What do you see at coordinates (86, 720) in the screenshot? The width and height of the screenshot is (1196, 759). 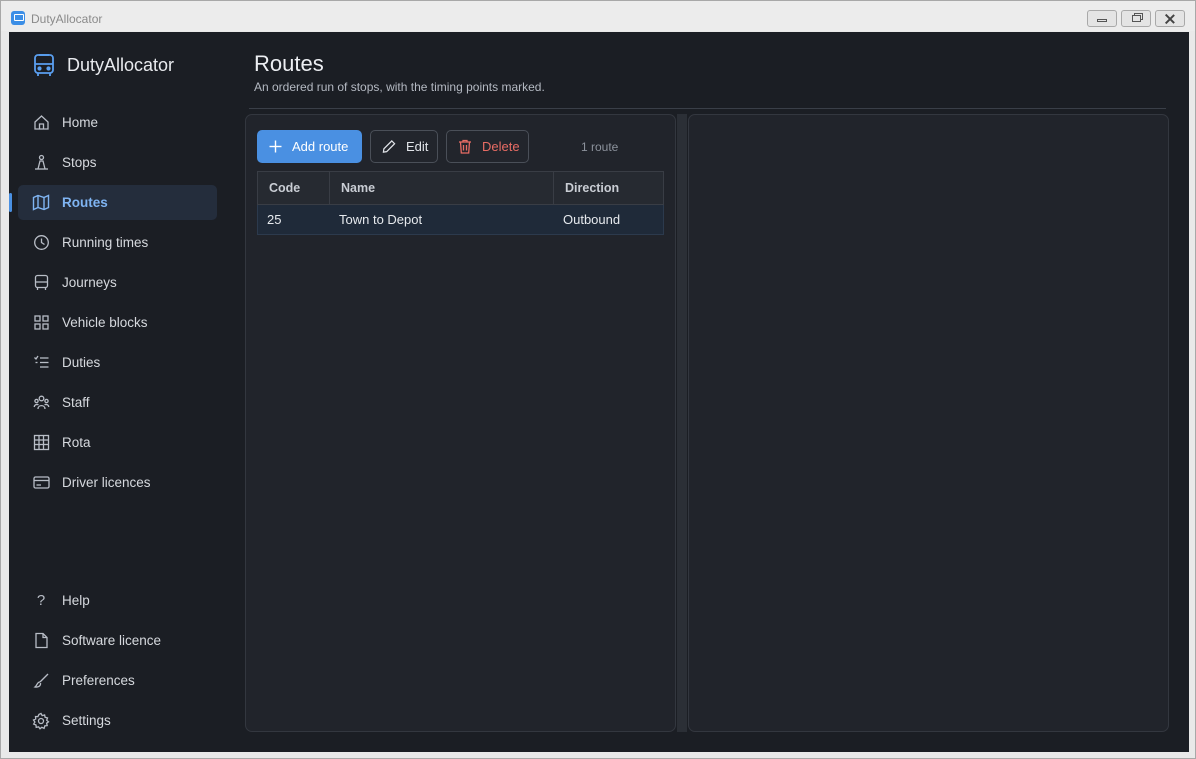 I see `nav-label-settings: Settings` at bounding box center [86, 720].